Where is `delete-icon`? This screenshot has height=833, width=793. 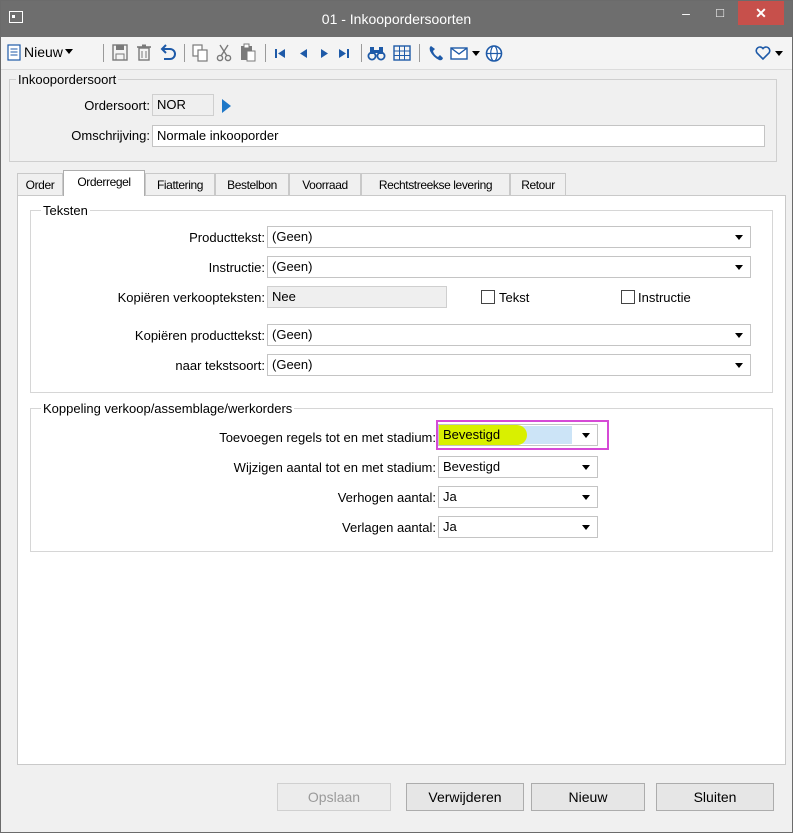
delete-icon is located at coordinates (144, 53).